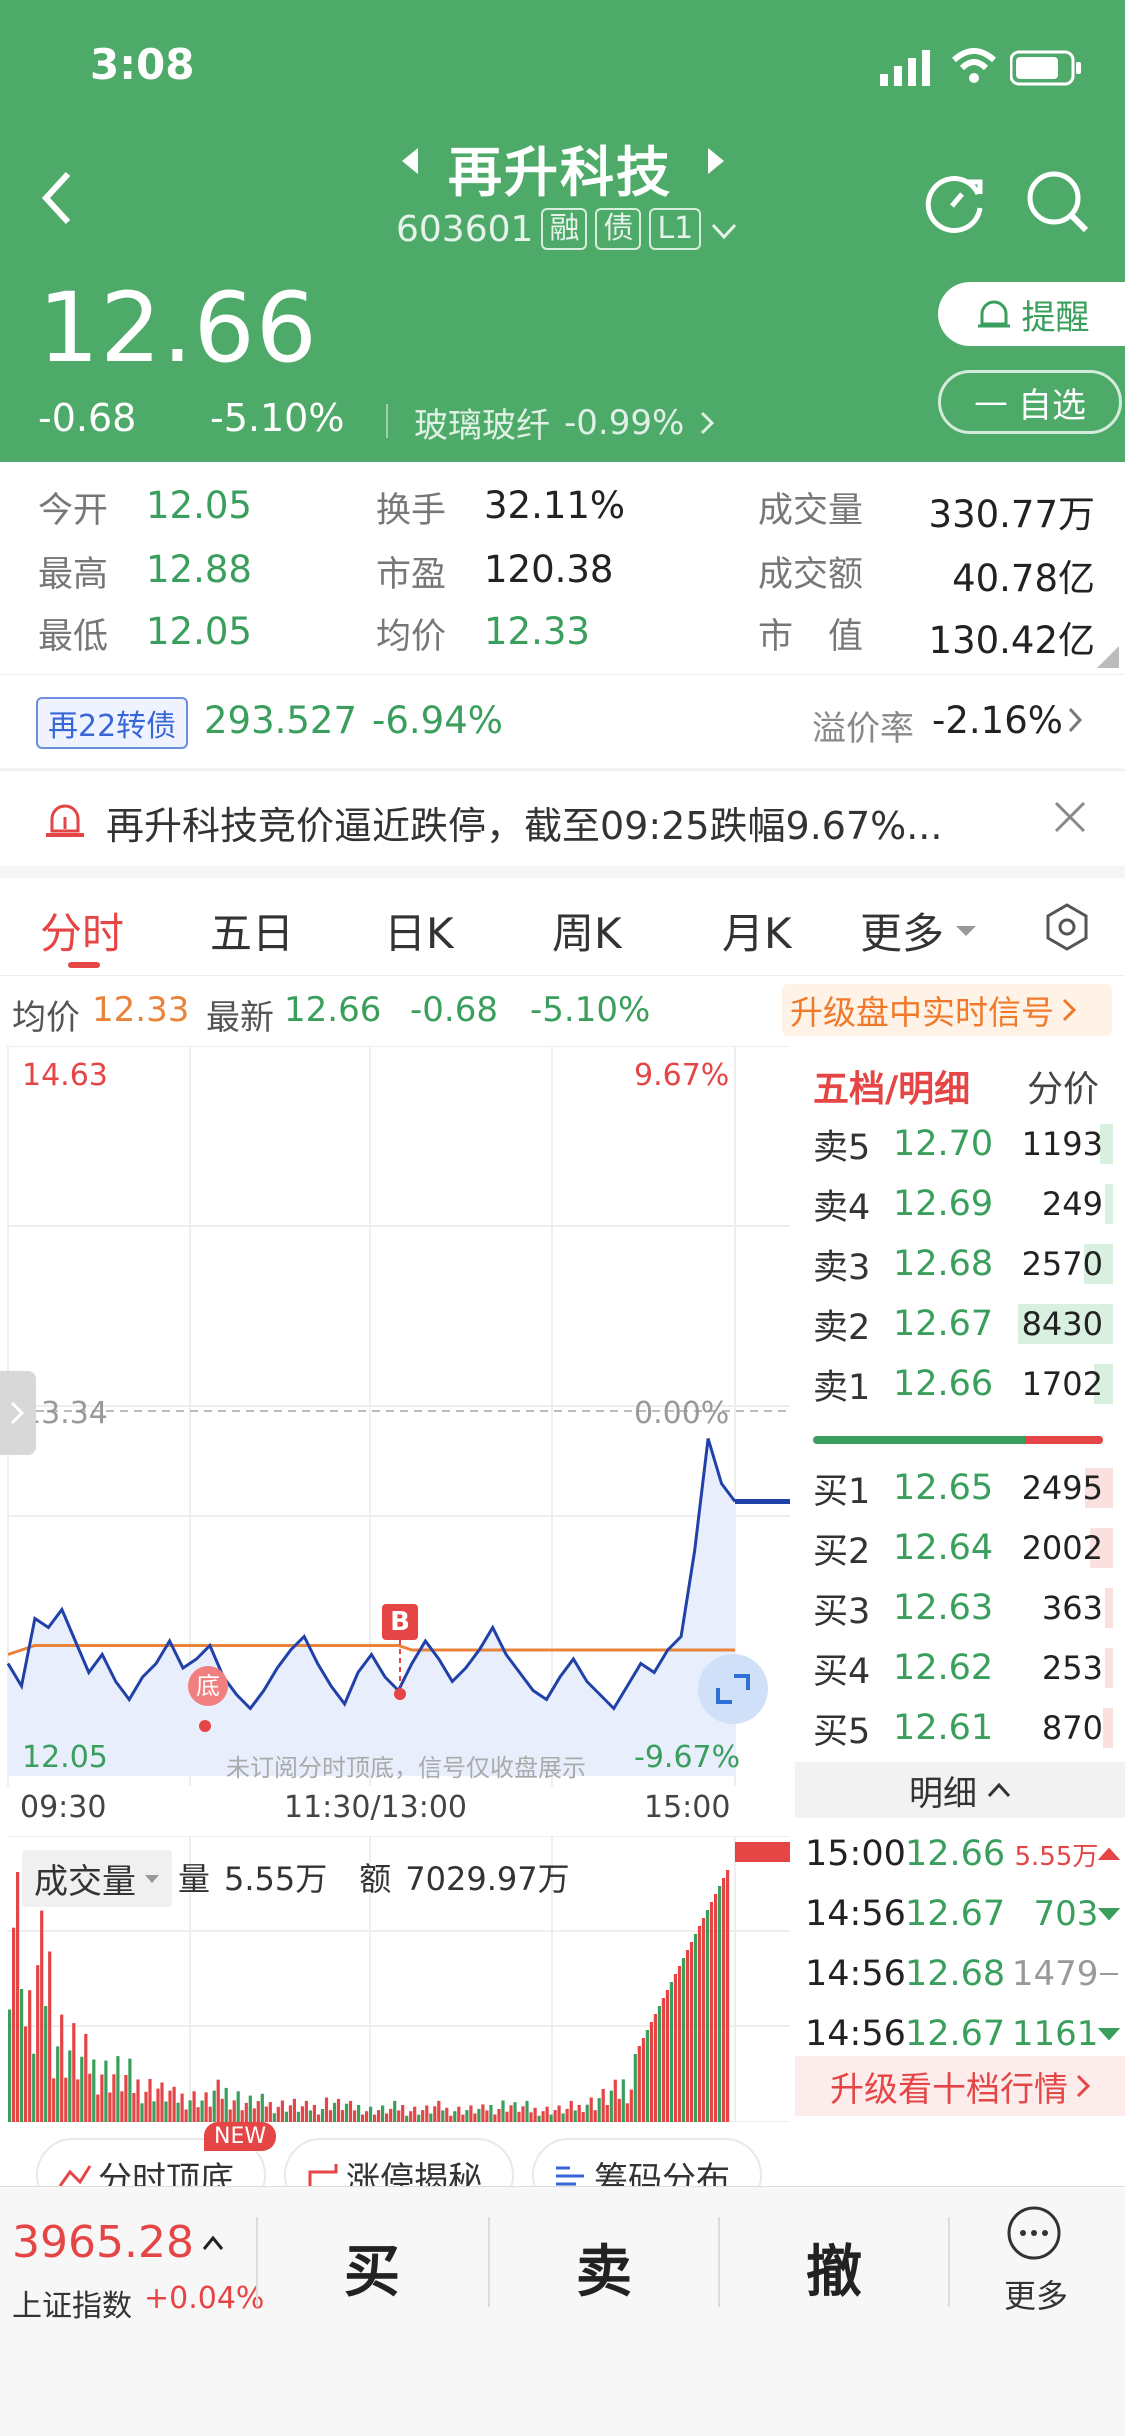 The width and height of the screenshot is (1125, 2436). What do you see at coordinates (570, 2176) in the screenshot?
I see `chip-icon` at bounding box center [570, 2176].